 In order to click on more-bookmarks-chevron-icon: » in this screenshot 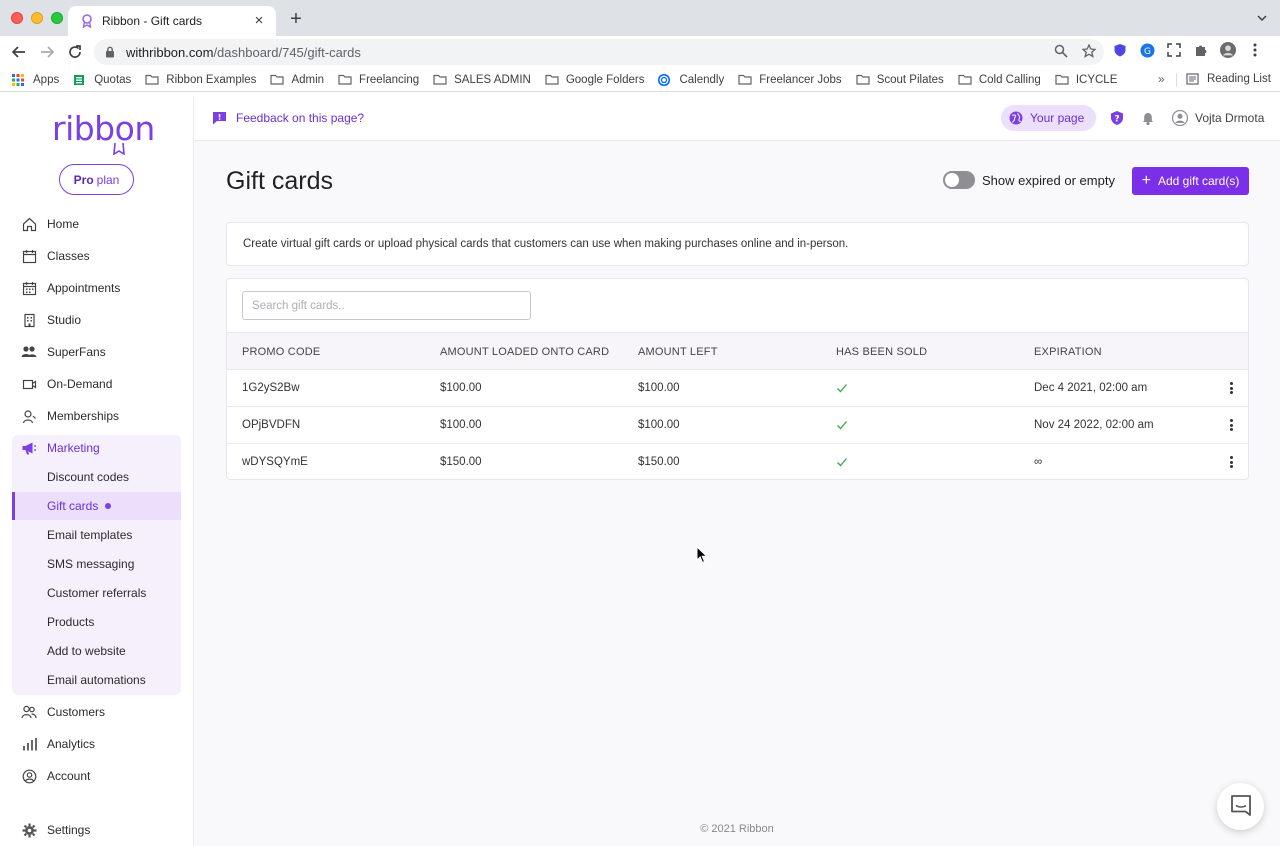, I will do `click(1161, 79)`.